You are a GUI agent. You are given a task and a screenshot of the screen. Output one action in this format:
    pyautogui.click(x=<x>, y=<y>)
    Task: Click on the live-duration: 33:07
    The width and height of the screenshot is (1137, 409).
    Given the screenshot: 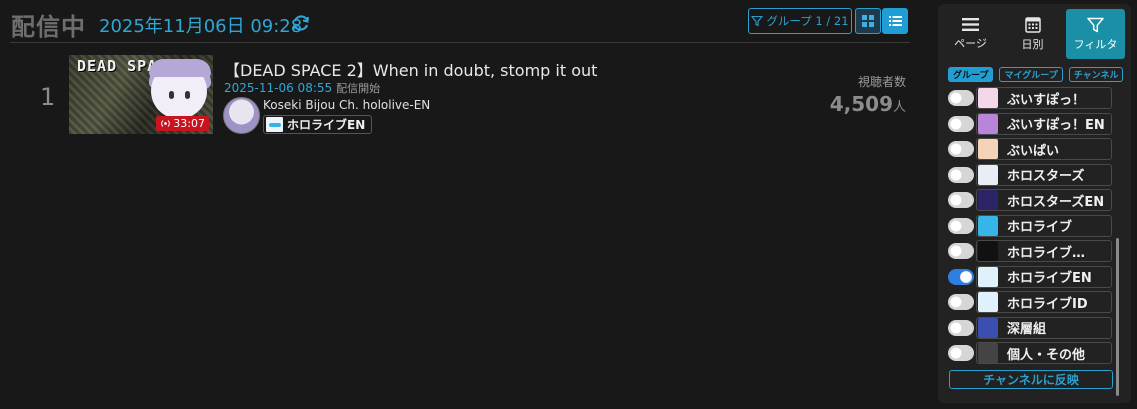 What is the action you would take?
    pyautogui.click(x=189, y=123)
    